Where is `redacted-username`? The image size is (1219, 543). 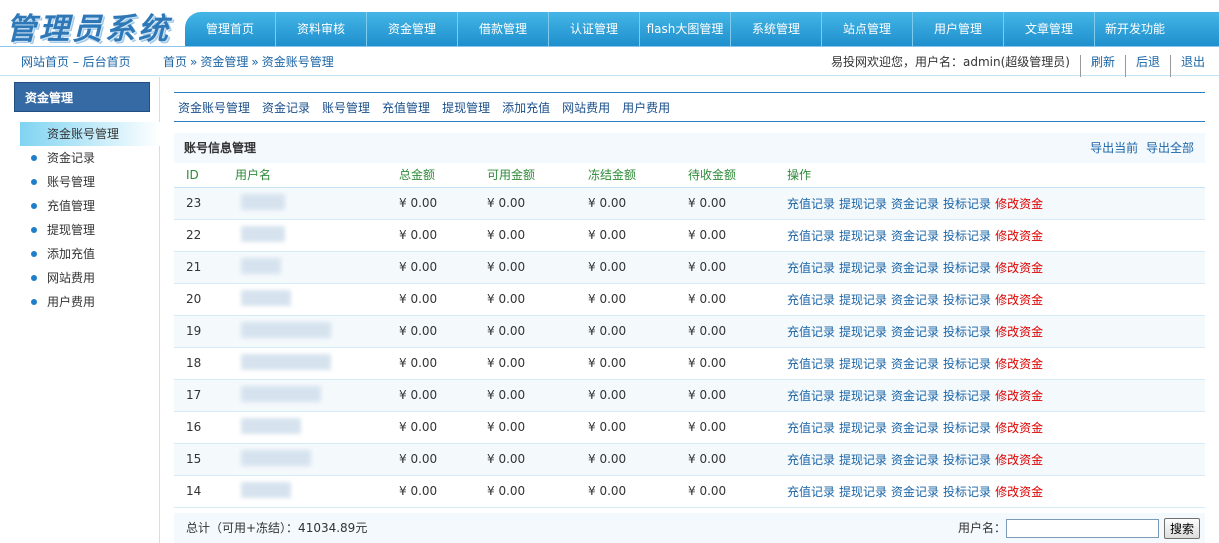 redacted-username is located at coordinates (276, 457).